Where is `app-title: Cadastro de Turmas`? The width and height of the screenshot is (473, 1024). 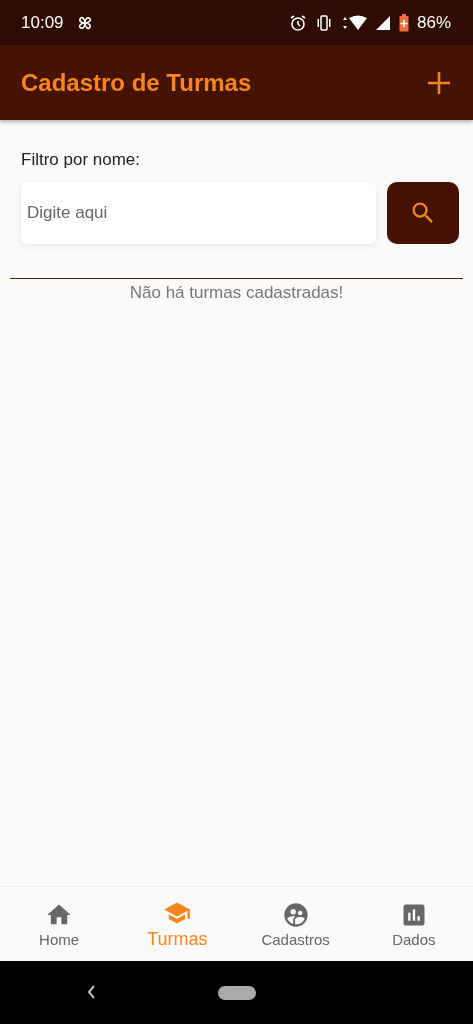 app-title: Cadastro de Turmas is located at coordinates (137, 82).